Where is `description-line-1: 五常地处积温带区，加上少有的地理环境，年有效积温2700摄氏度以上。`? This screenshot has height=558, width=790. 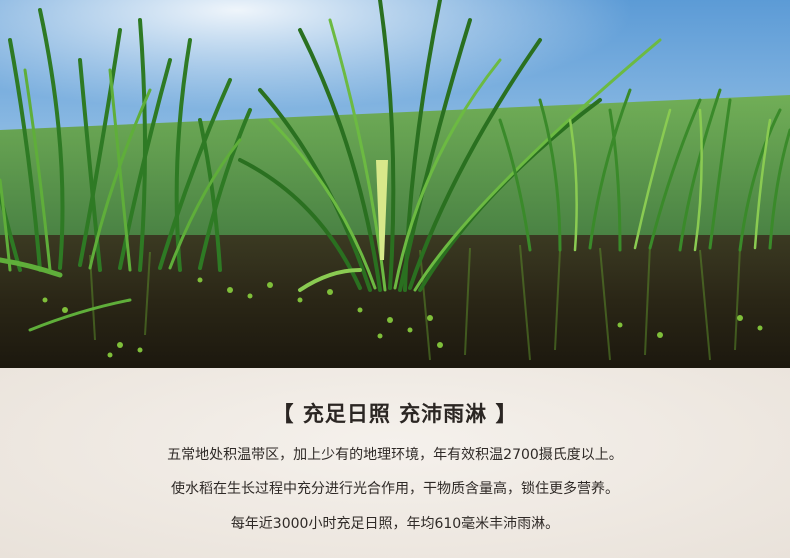
description-line-1: 五常地处积温带区，加上少有的地理环境，年有效积温2700摄氏度以上。 is located at coordinates (395, 455).